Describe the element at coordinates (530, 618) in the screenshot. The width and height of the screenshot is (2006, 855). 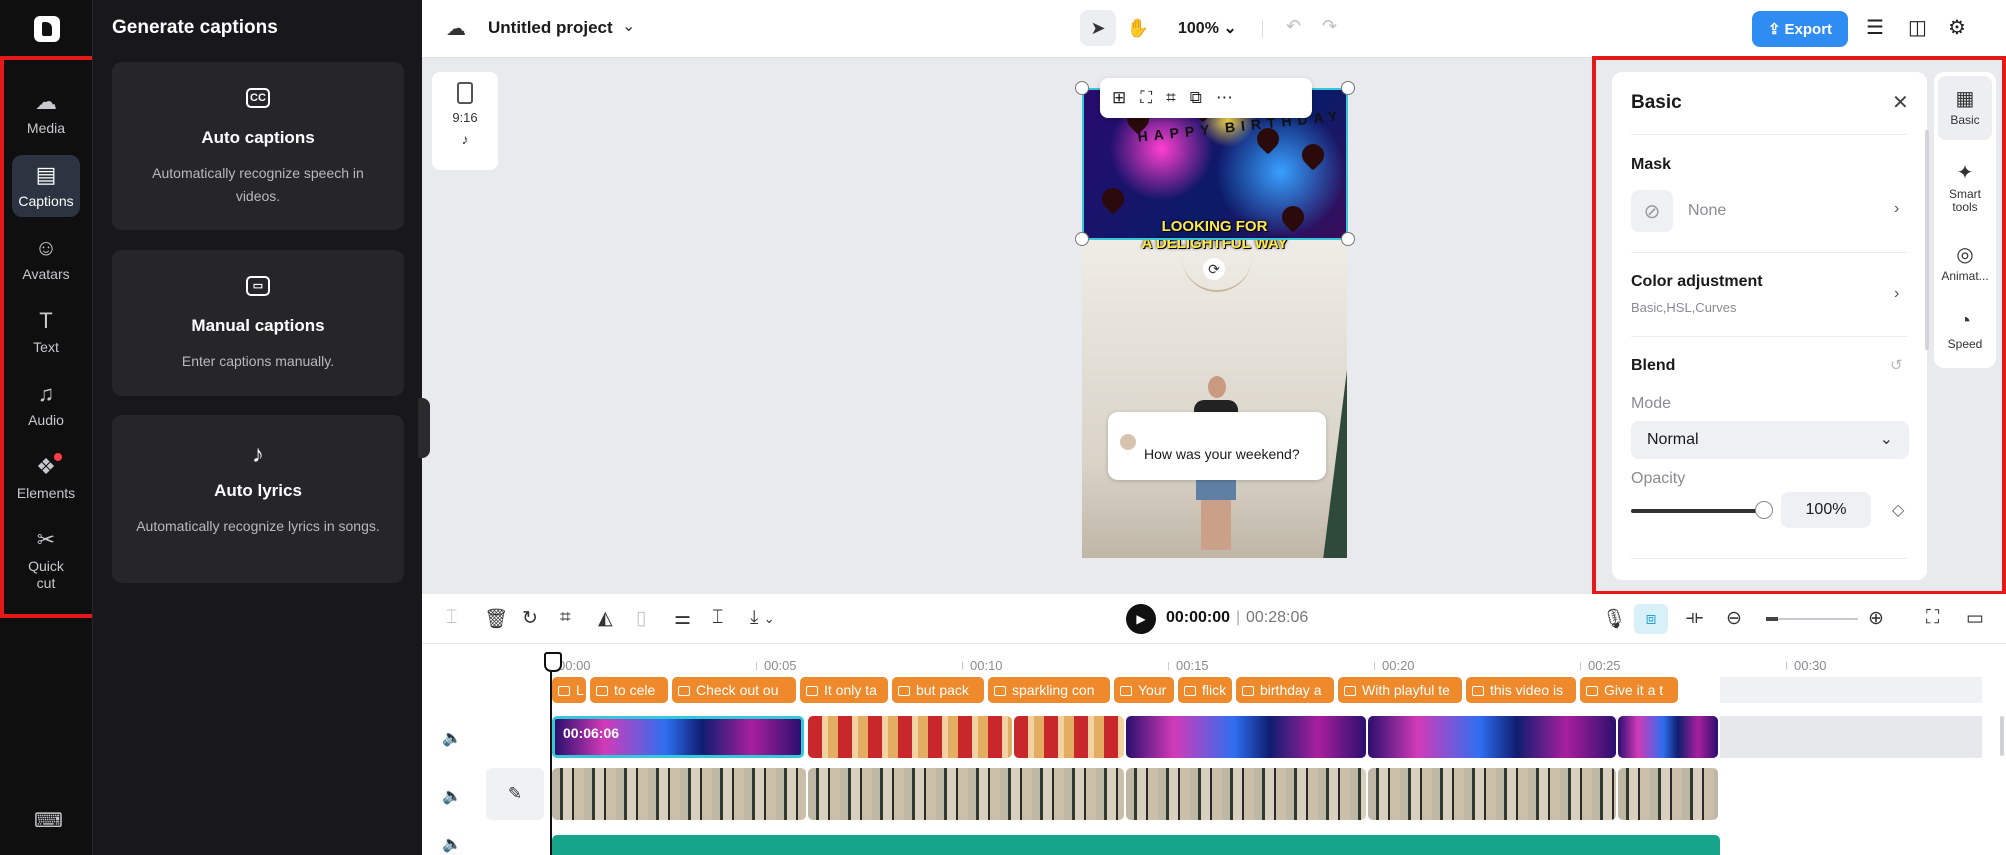
I see `loop-icon: ↻` at that location.